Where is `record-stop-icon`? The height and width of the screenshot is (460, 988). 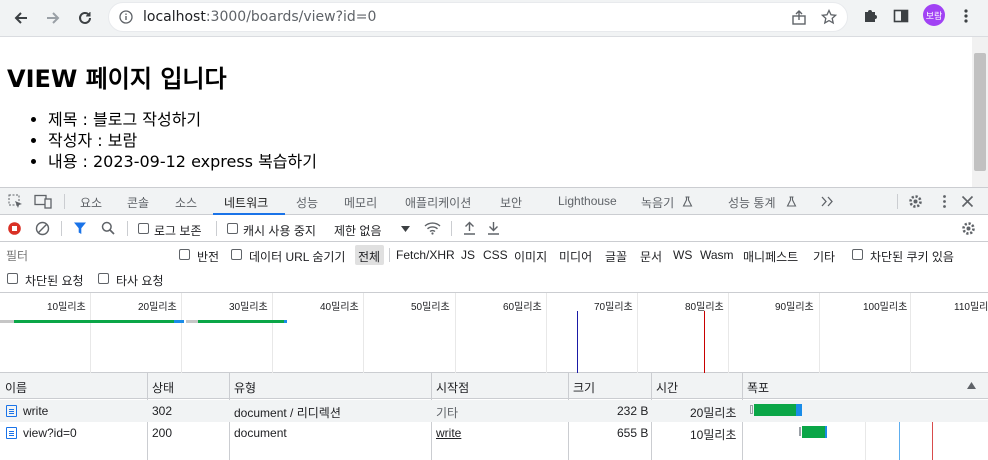
record-stop-icon is located at coordinates (14, 228).